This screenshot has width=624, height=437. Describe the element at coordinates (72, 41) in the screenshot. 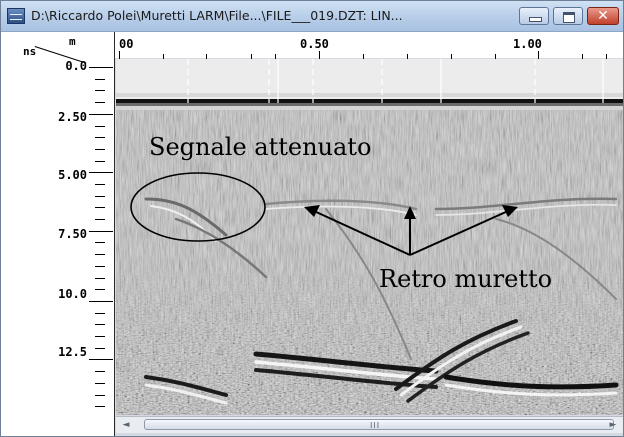

I see `x-unit-label: m` at that location.